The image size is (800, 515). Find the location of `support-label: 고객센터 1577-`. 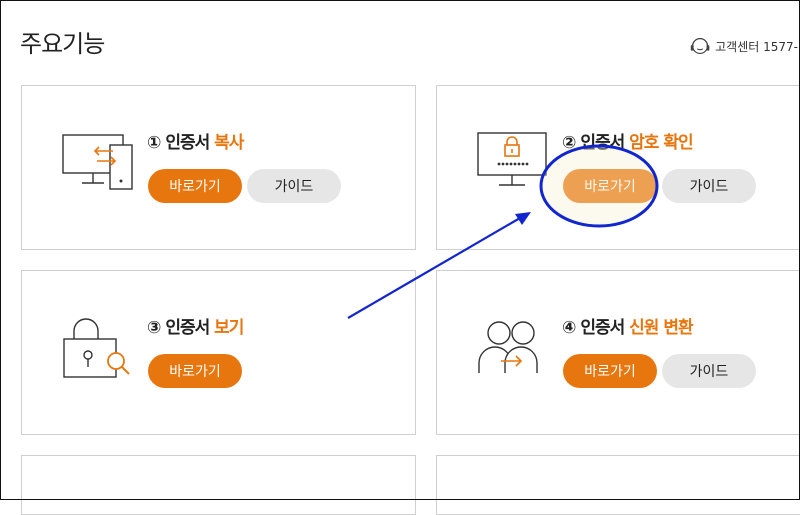

support-label: 고객센터 1577- is located at coordinates (756, 46).